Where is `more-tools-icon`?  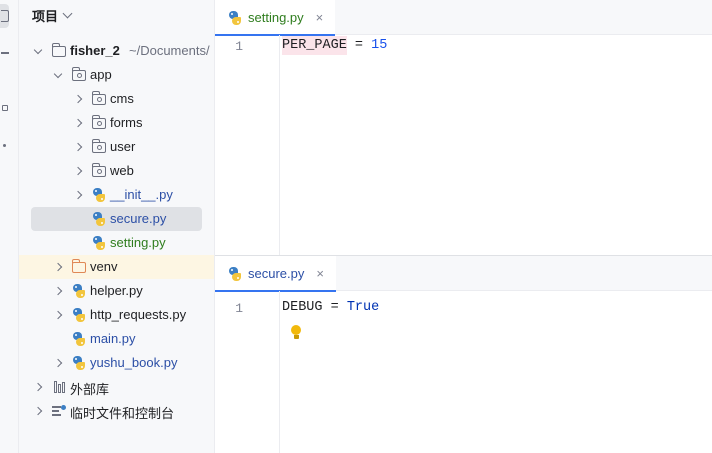 more-tools-icon is located at coordinates (4, 145).